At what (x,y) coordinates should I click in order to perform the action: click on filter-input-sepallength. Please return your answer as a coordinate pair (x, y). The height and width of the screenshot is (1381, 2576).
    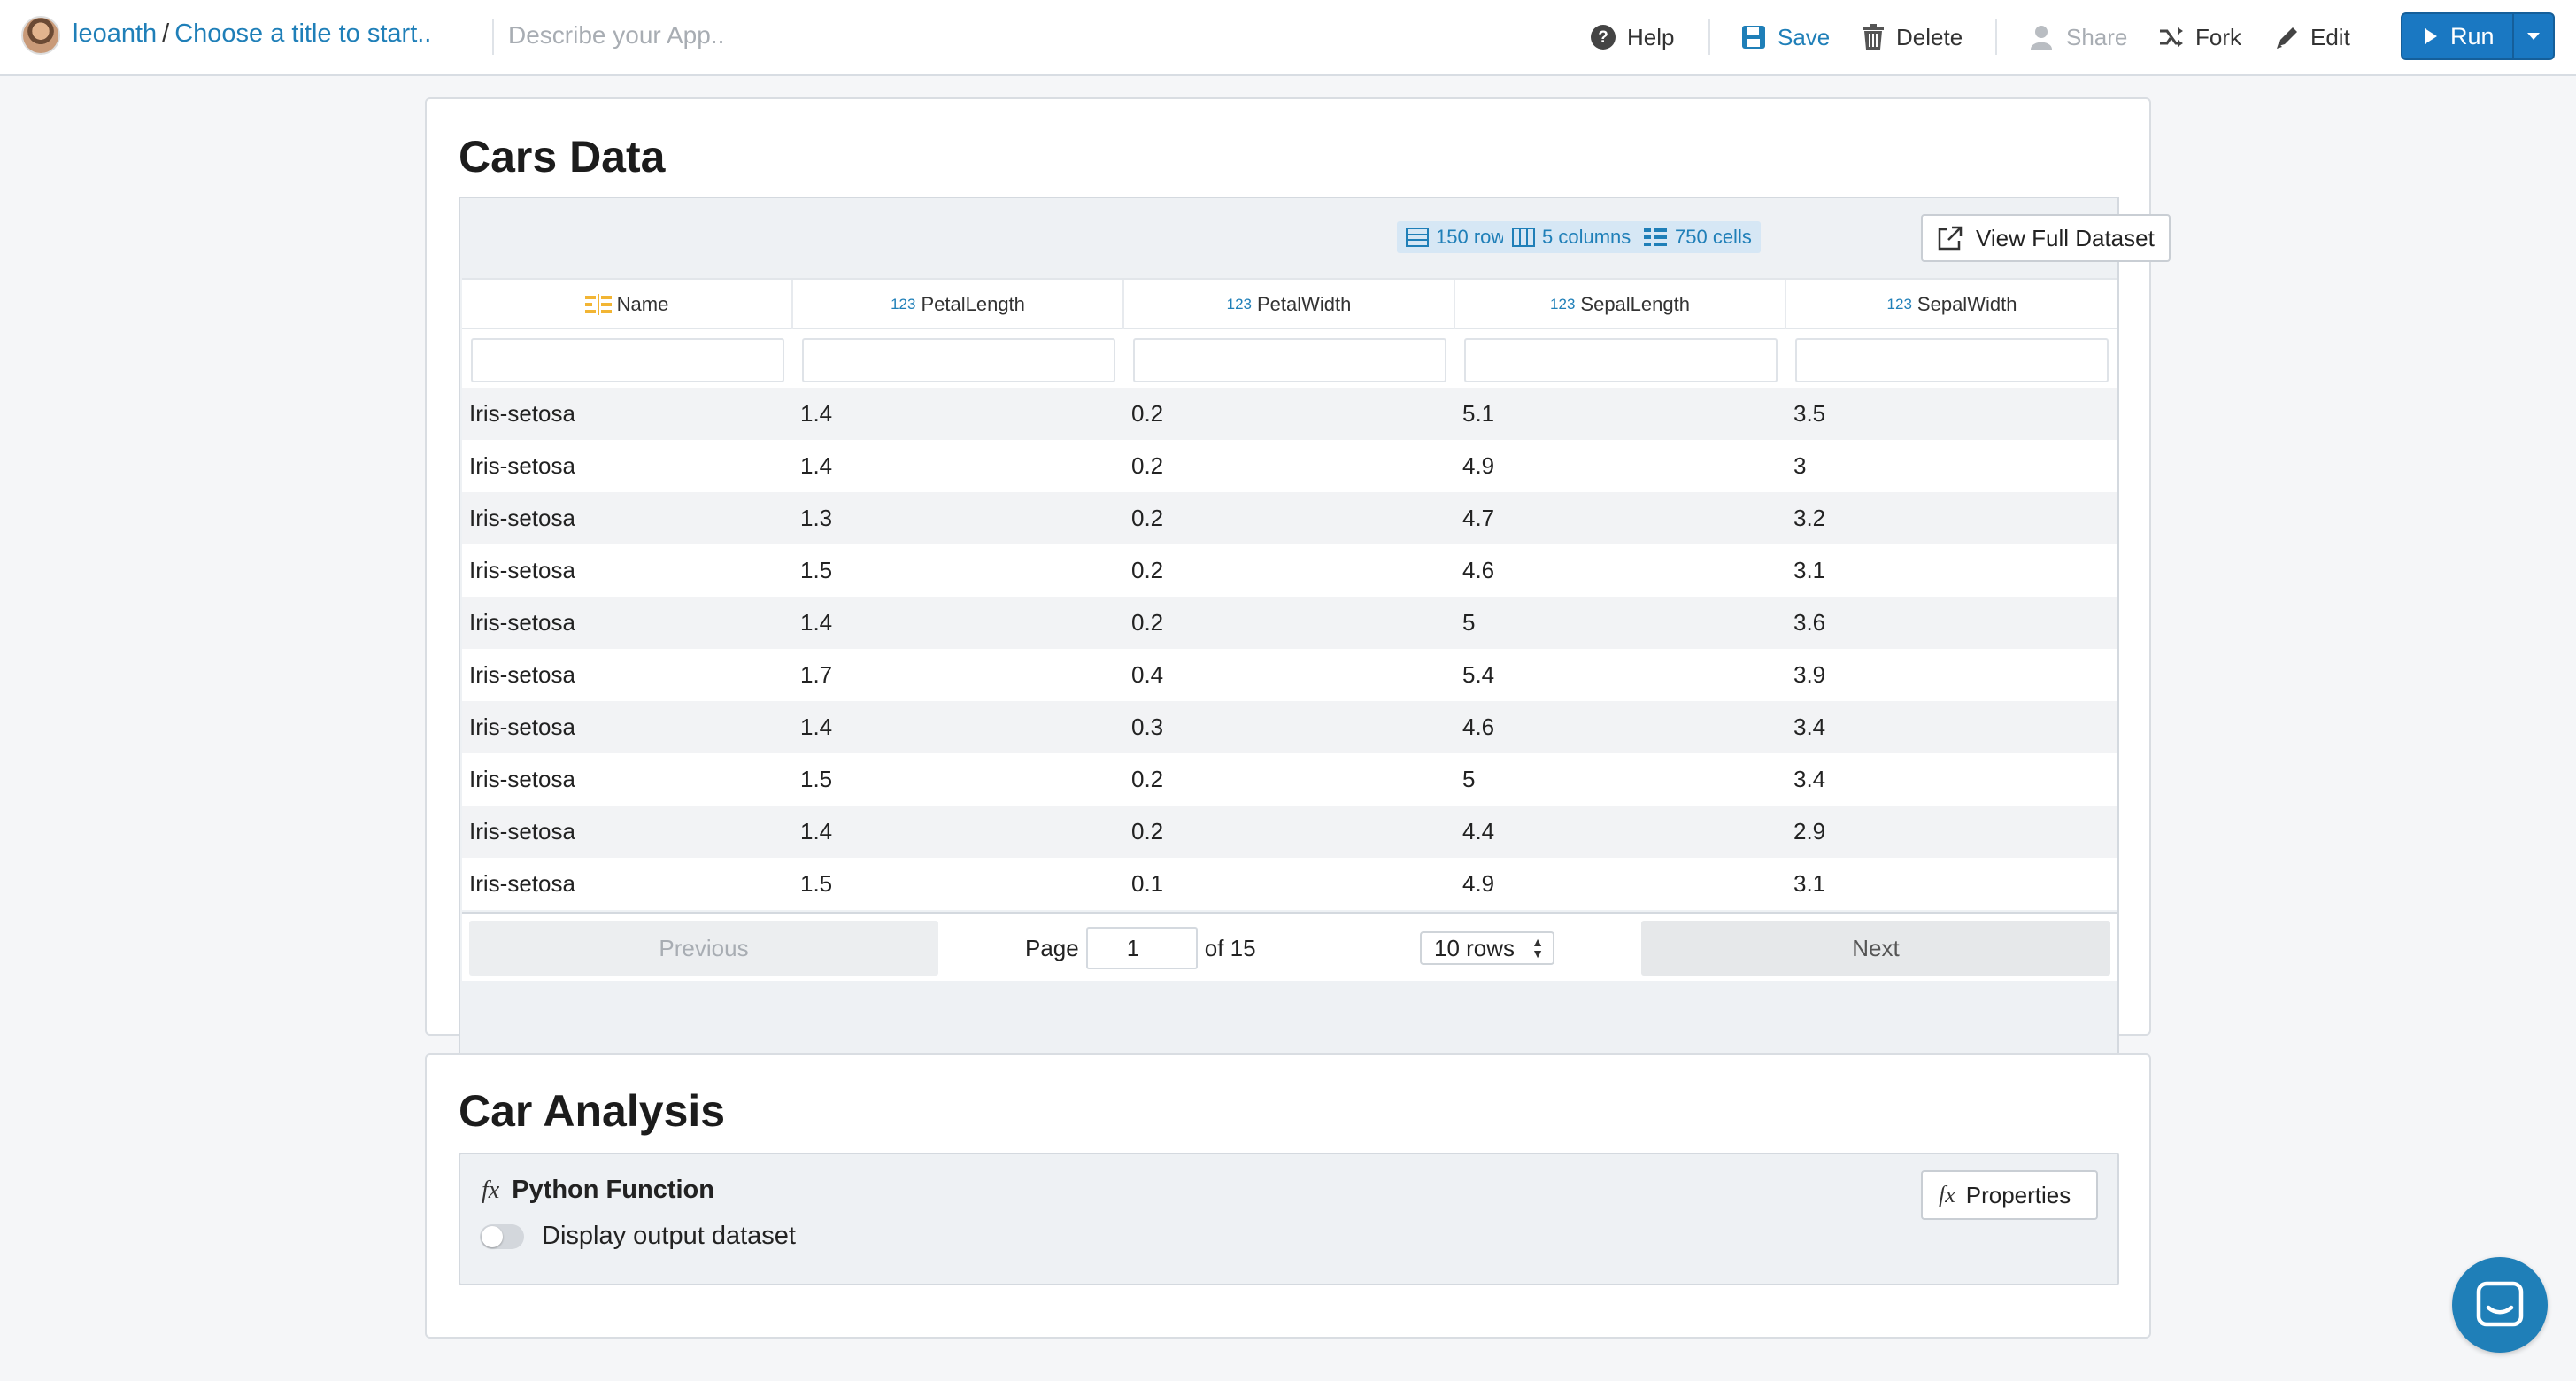
    Looking at the image, I should click on (1621, 360).